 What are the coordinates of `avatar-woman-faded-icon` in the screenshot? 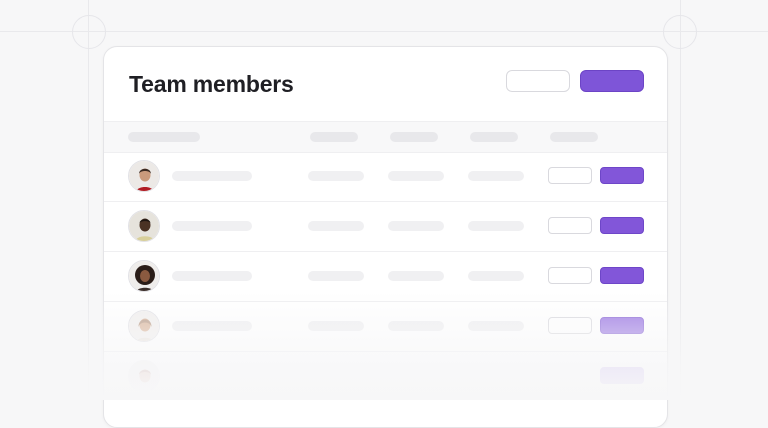 It's located at (144, 376).